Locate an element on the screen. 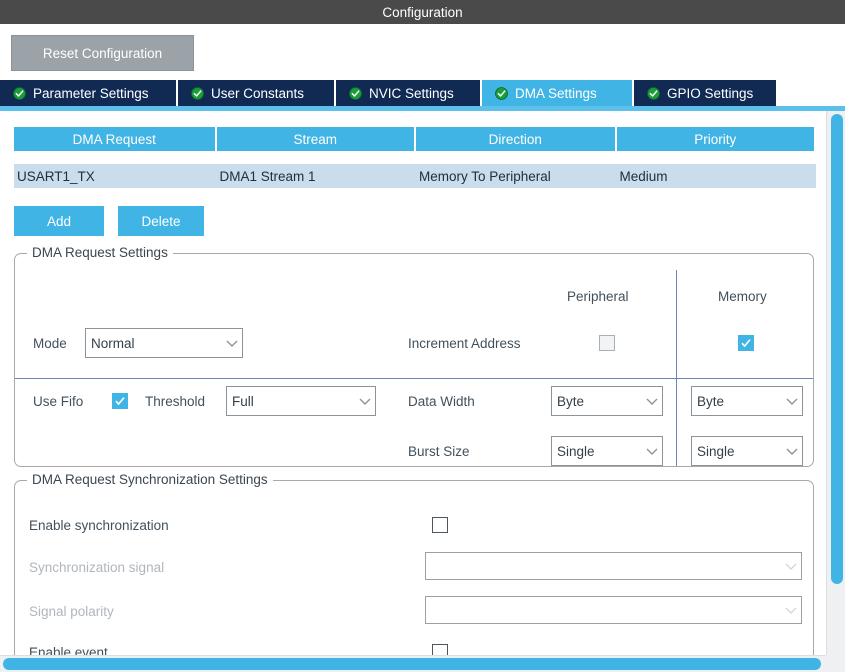 This screenshot has height=672, width=845. reset-configuration-label: Reset Configuration is located at coordinates (102, 53).